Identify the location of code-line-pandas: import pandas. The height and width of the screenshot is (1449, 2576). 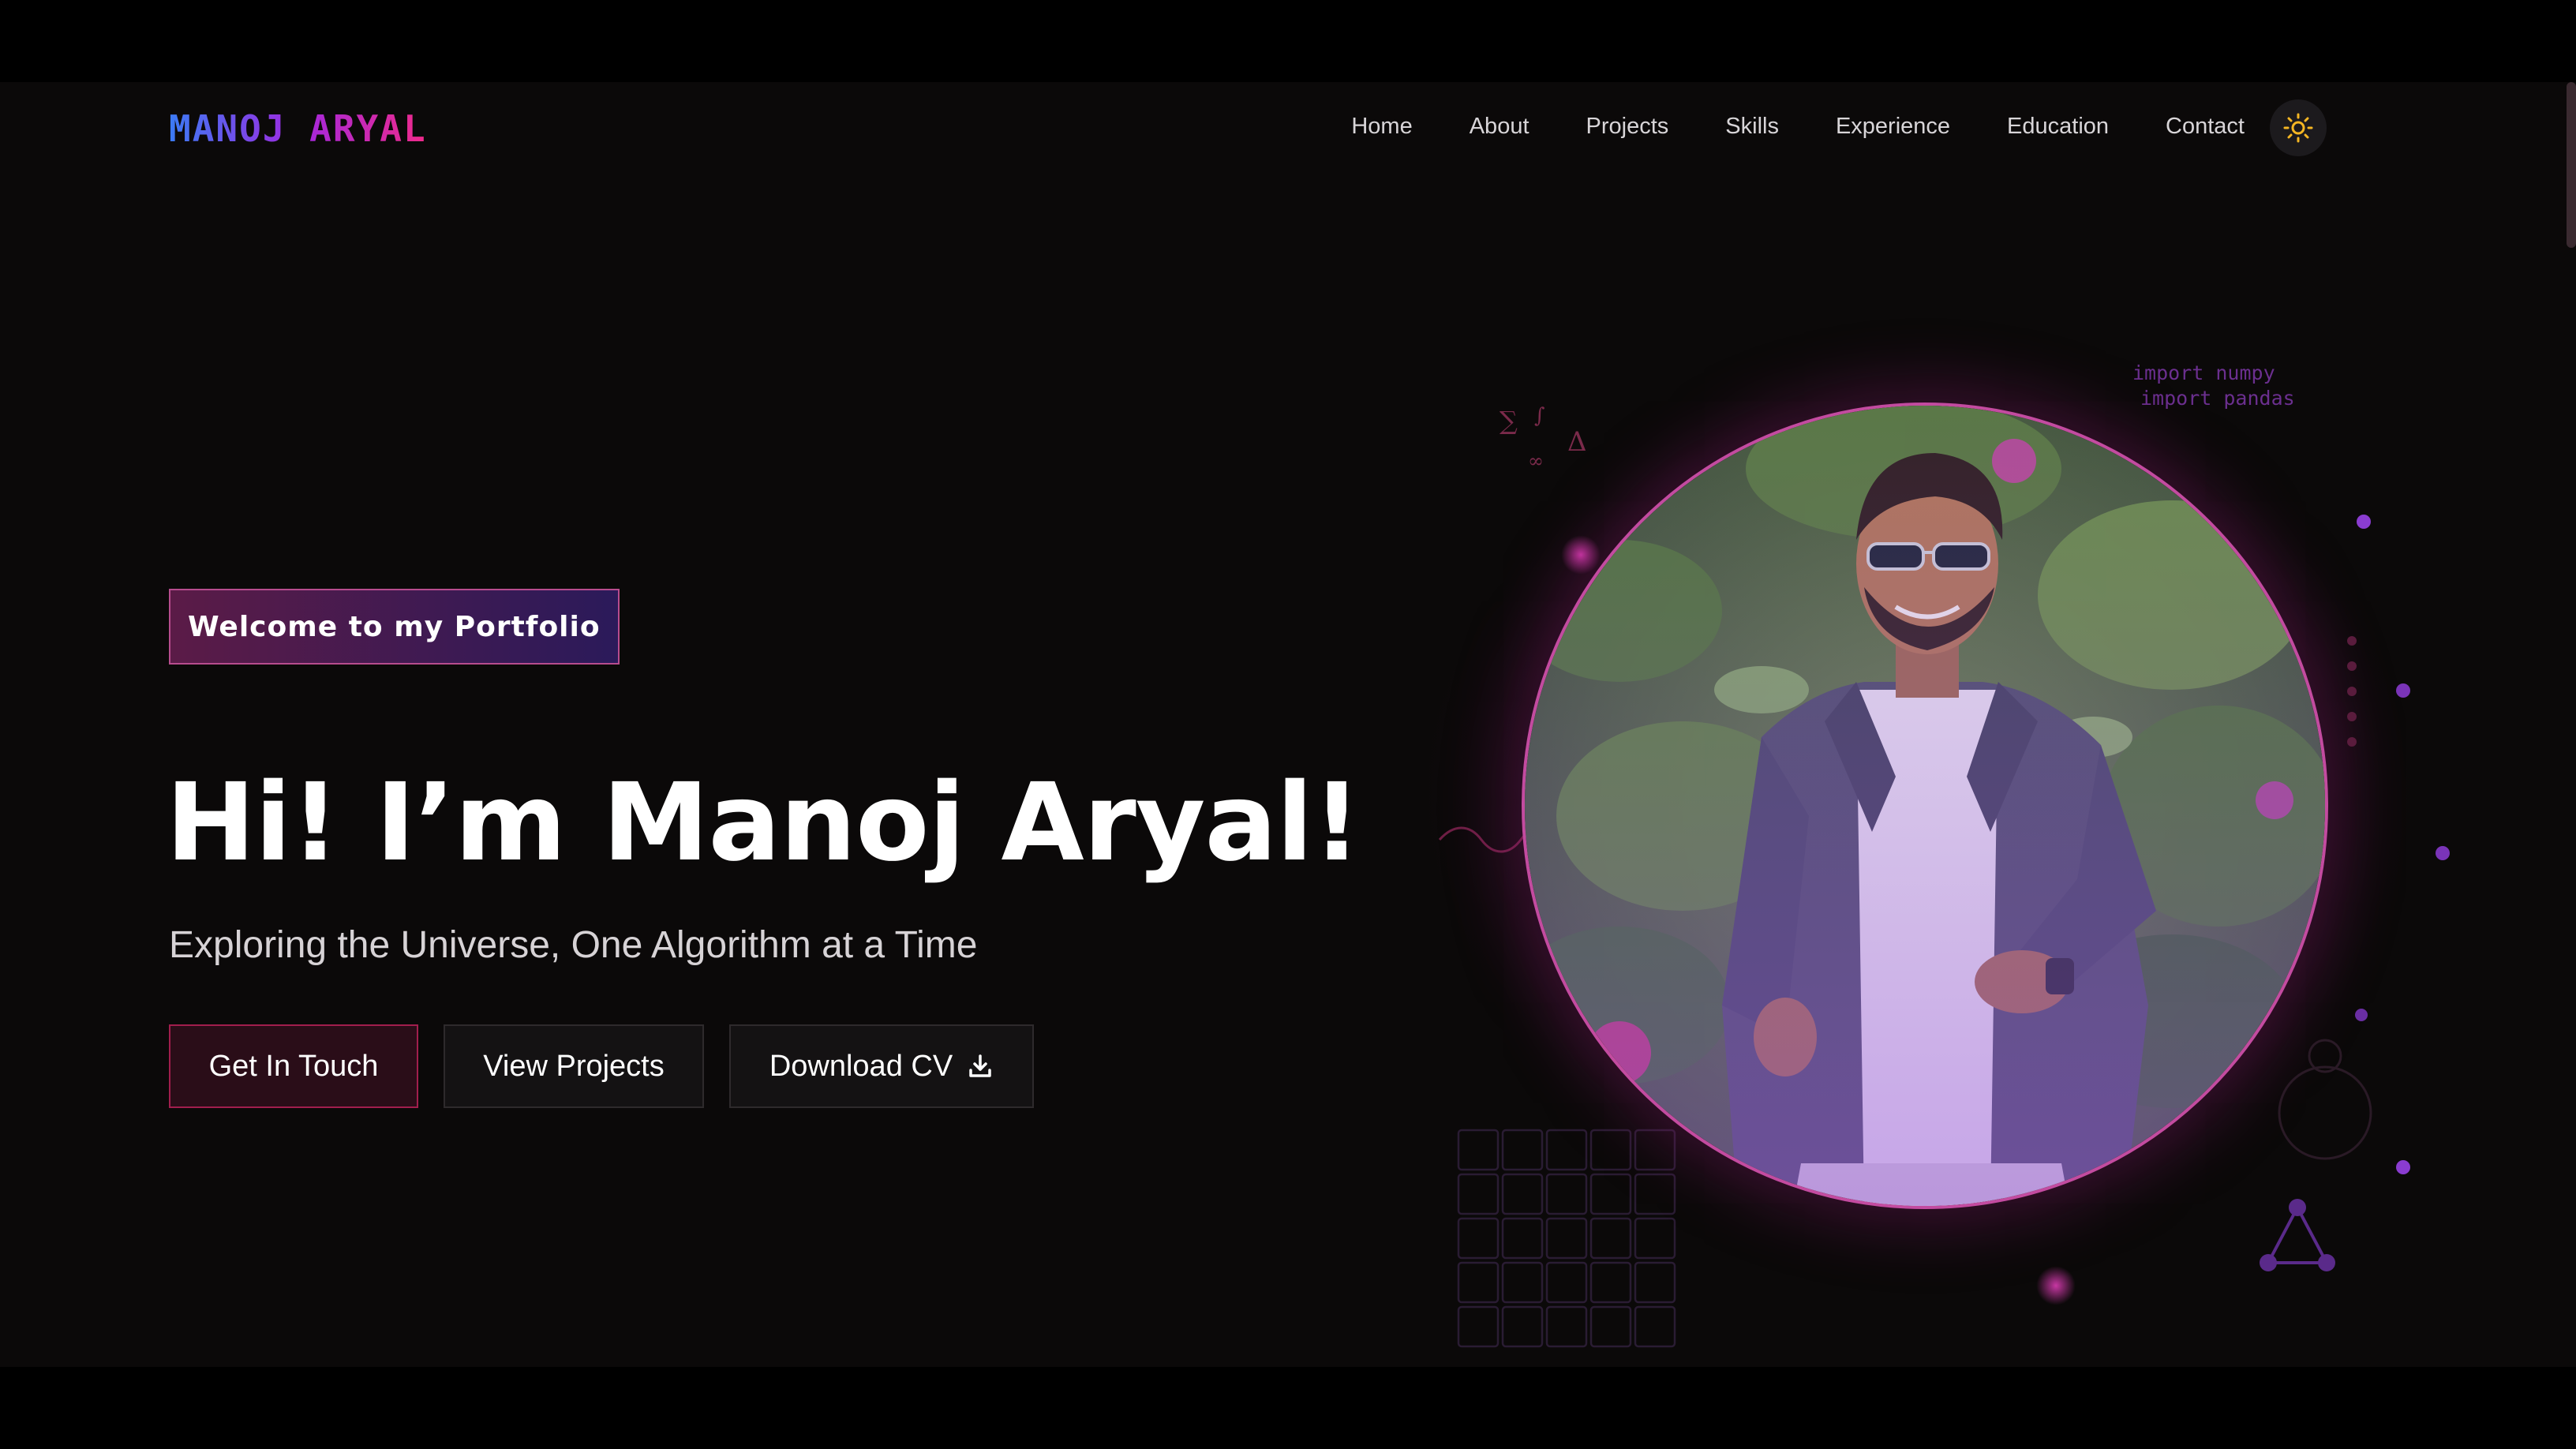
(2217, 398).